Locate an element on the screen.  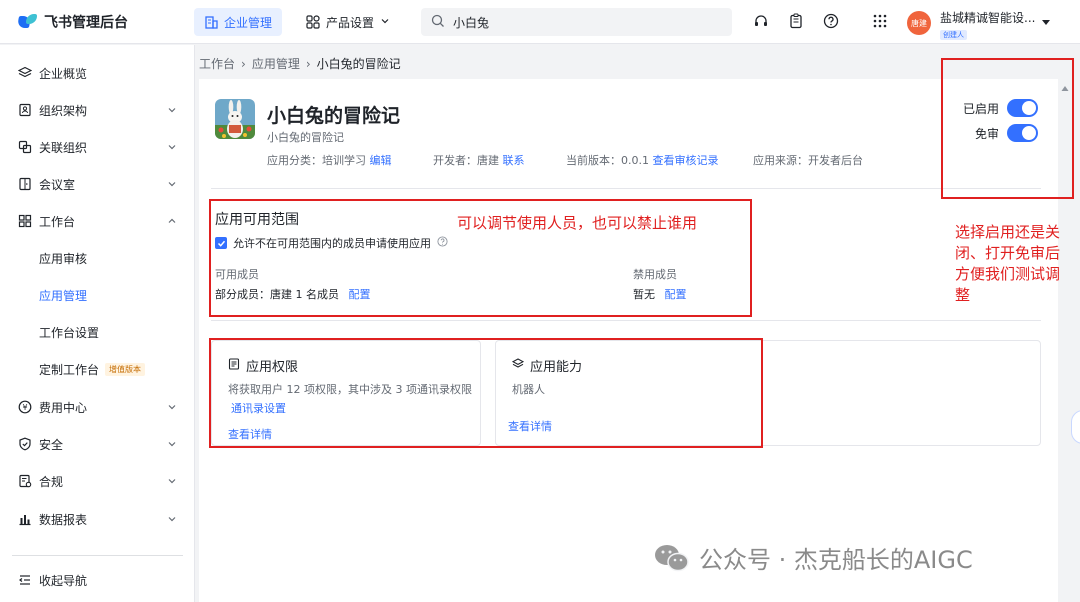
annotation-box-toggles is located at coordinates (1007, 128).